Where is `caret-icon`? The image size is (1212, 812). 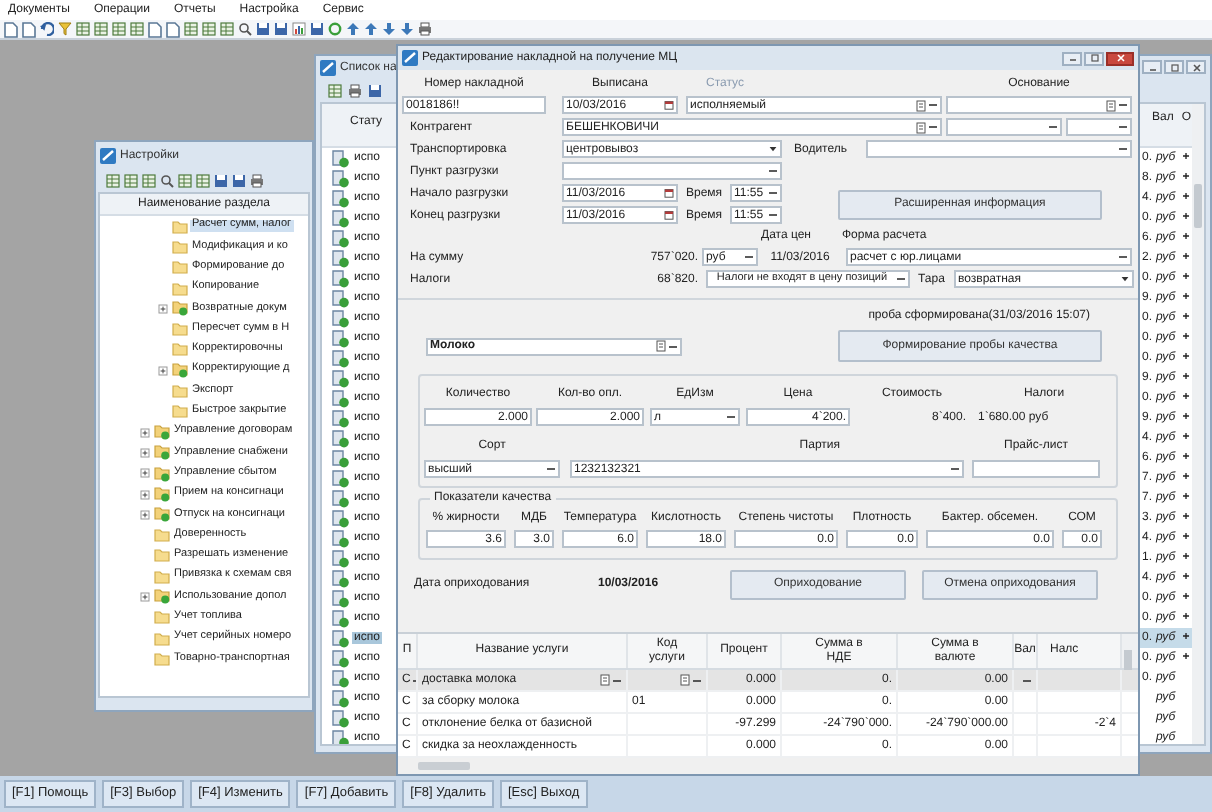 caret-icon is located at coordinates (1125, 279).